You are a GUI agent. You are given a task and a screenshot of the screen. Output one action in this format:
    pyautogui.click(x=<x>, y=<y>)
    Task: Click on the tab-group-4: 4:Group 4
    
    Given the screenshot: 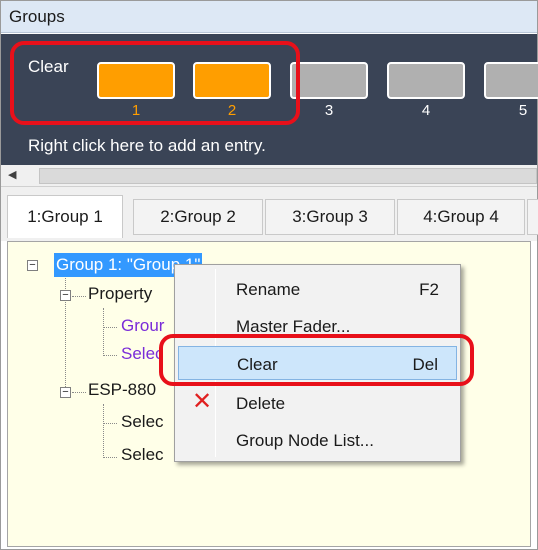 What is the action you would take?
    pyautogui.click(x=461, y=217)
    